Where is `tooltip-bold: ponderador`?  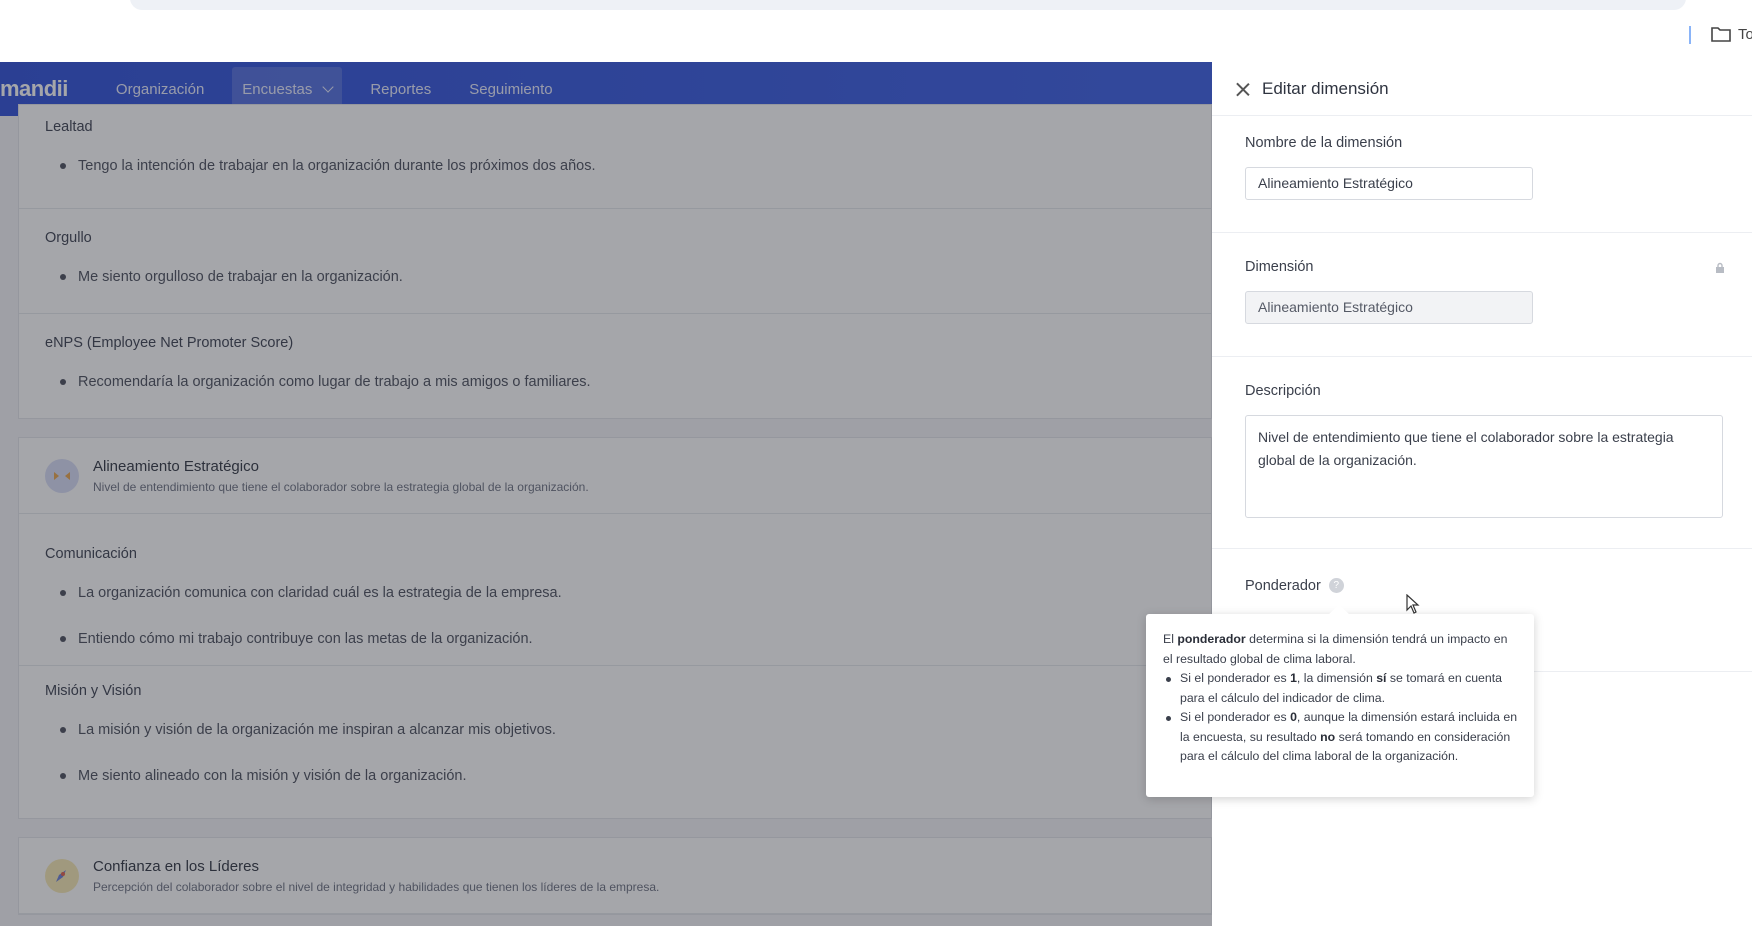 tooltip-bold: ponderador is located at coordinates (1211, 639).